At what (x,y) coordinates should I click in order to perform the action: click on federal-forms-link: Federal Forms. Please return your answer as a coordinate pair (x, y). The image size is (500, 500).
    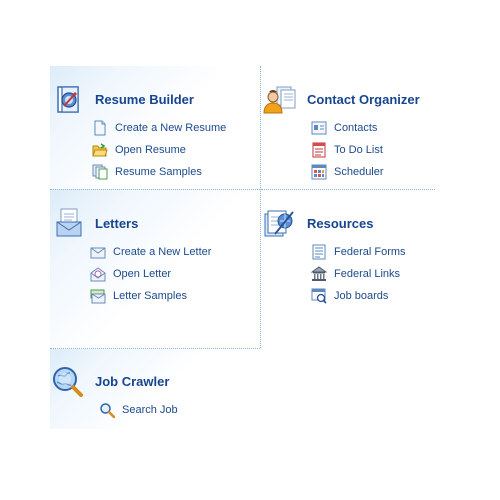
    Looking at the image, I should click on (358, 252).